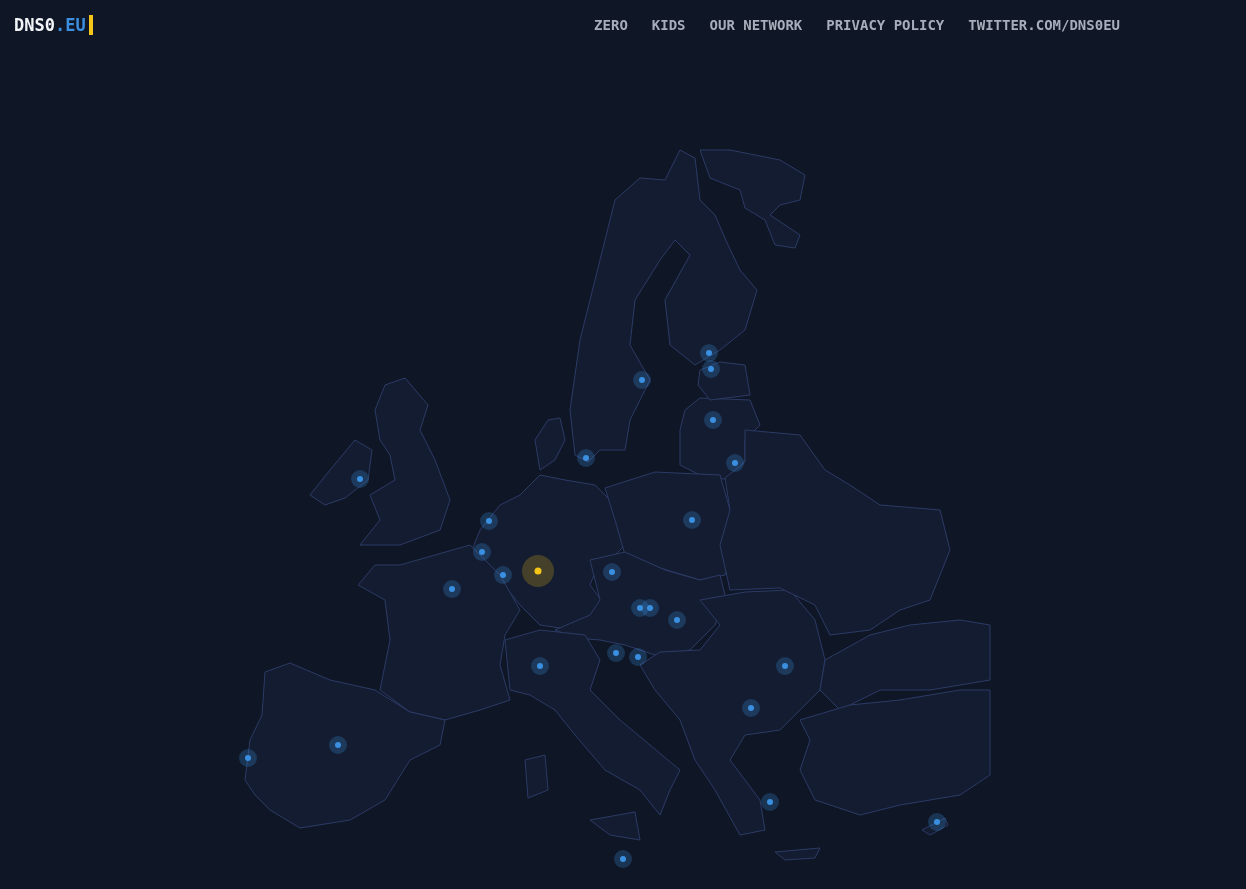 The width and height of the screenshot is (1246, 889). Describe the element at coordinates (611, 25) in the screenshot. I see `nav-link: ZERO` at that location.